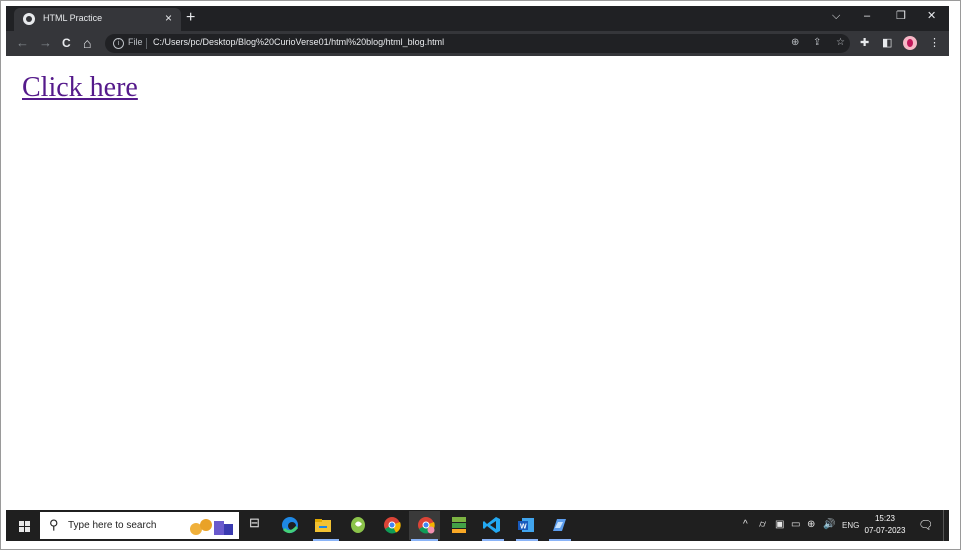  Describe the element at coordinates (112, 525) in the screenshot. I see `search-placeholder: Type here to search` at that location.